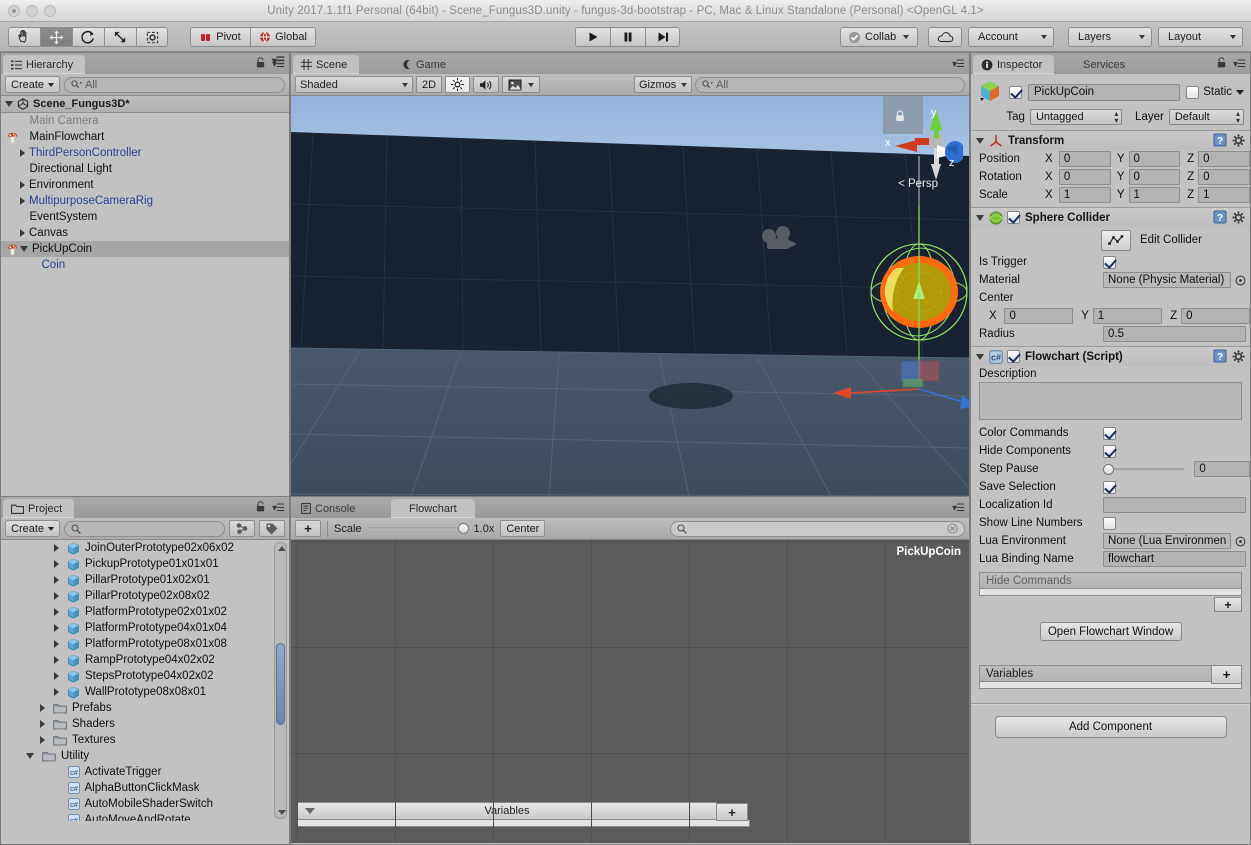  I want to click on tab-console: Console, so click(330, 508).